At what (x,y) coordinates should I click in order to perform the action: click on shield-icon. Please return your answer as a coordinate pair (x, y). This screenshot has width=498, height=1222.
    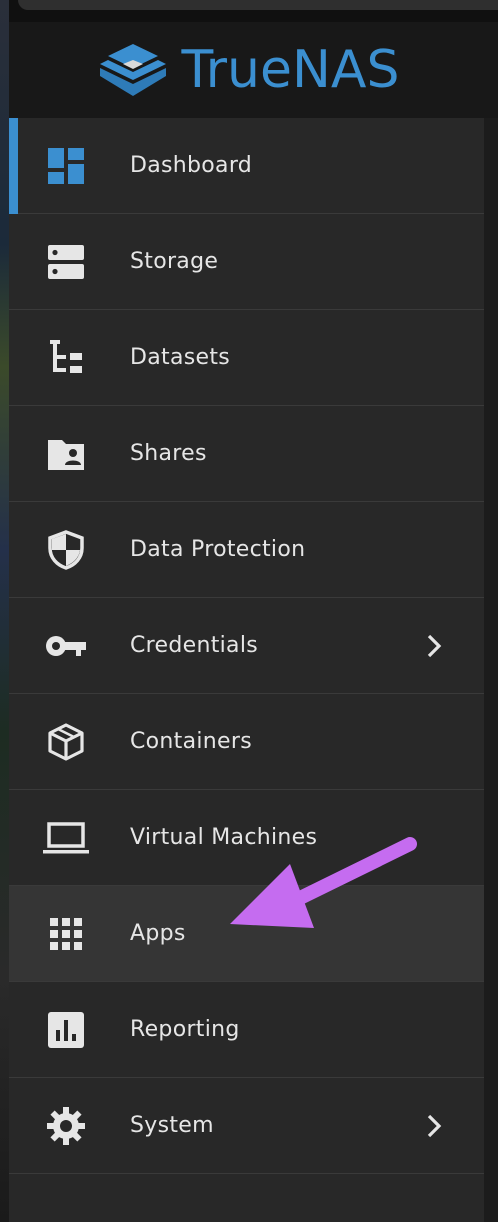
    Looking at the image, I should click on (66, 550).